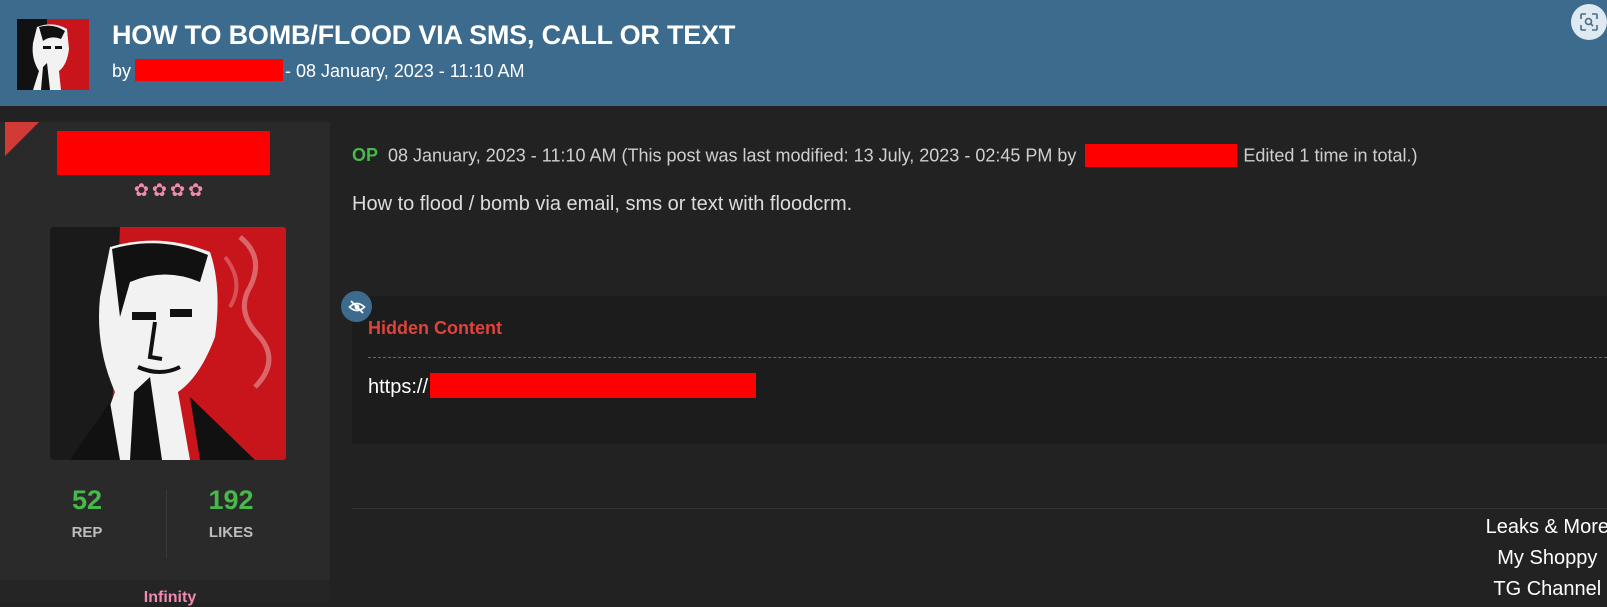  I want to click on hidden-content-link: https://, so click(562, 386).